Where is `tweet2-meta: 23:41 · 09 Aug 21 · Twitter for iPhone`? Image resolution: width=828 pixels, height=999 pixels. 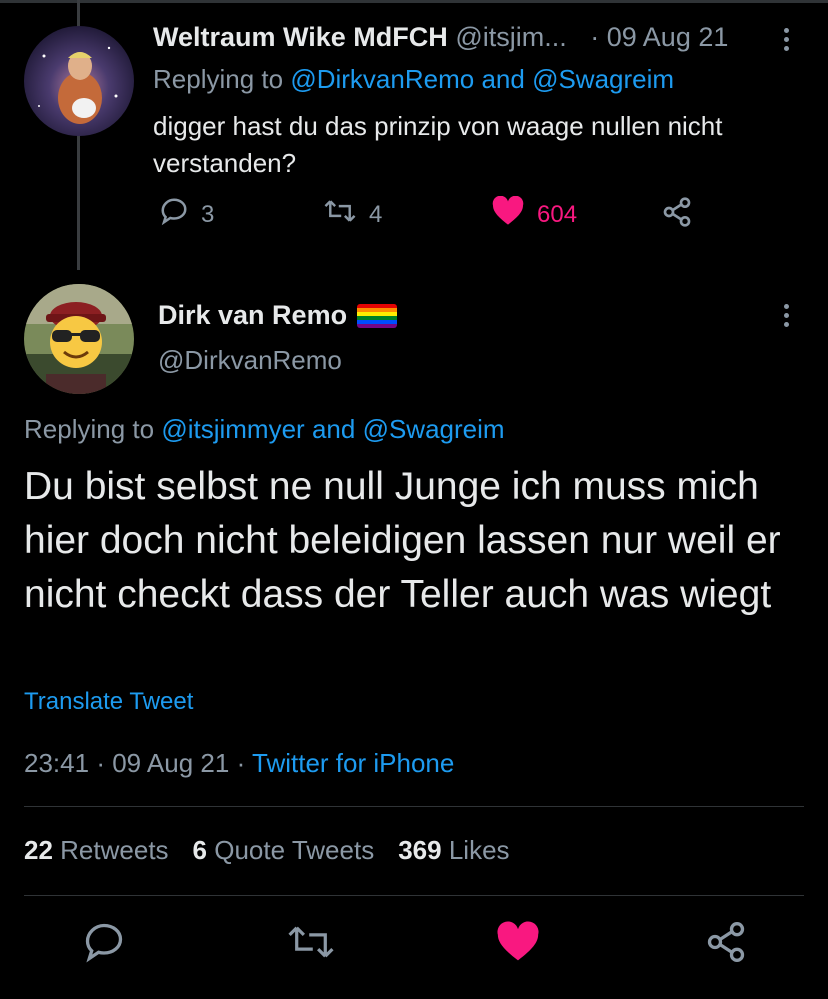
tweet2-meta: 23:41 · 09 Aug 21 · Twitter for iPhone is located at coordinates (239, 763).